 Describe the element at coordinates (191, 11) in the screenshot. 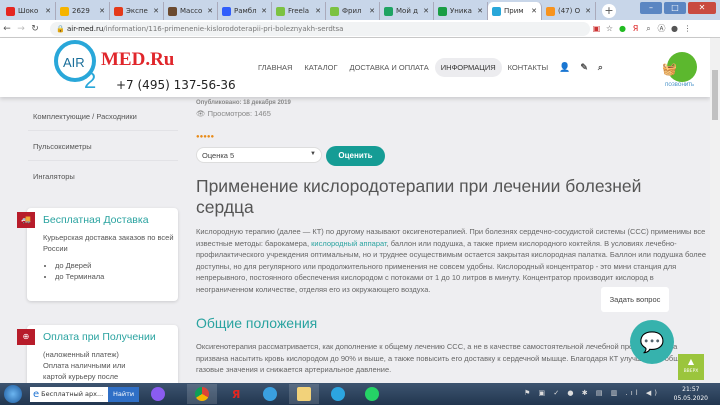

I see `browser-tab: Массо ✕` at that location.